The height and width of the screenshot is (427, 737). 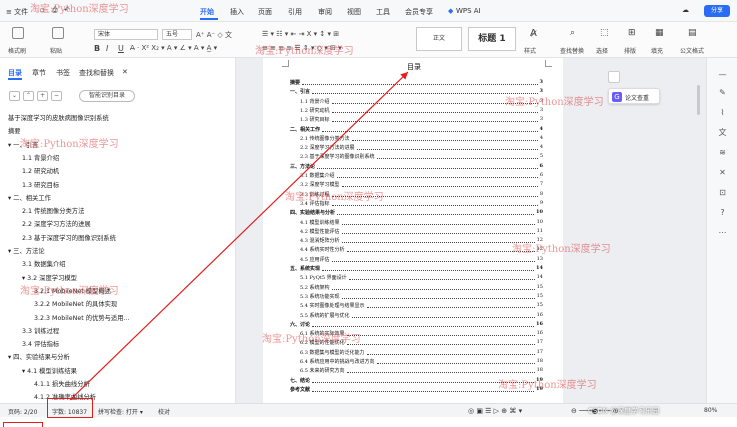 I want to click on fill-label: 填充, so click(x=657, y=50).